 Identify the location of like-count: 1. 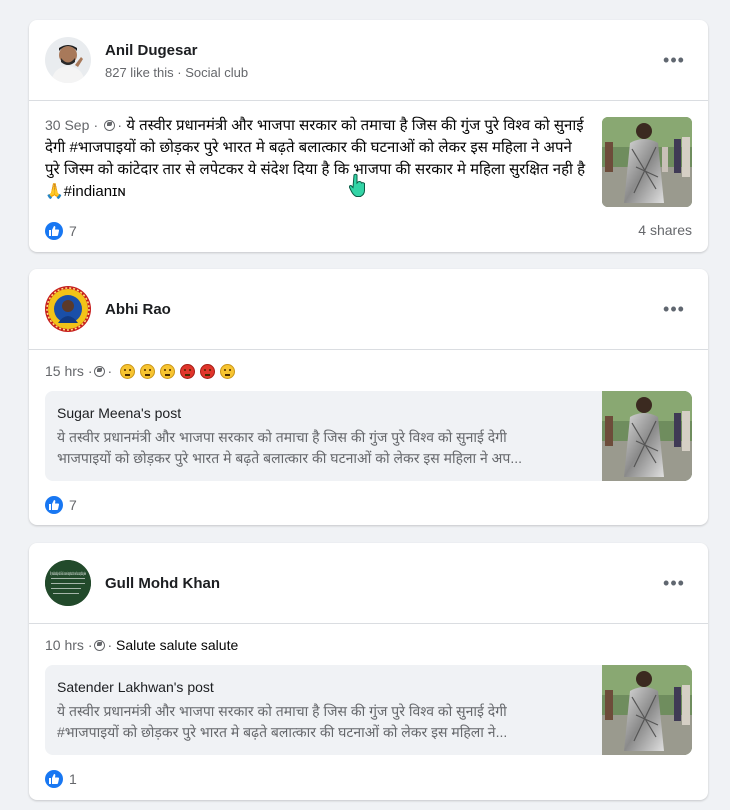
(61, 779).